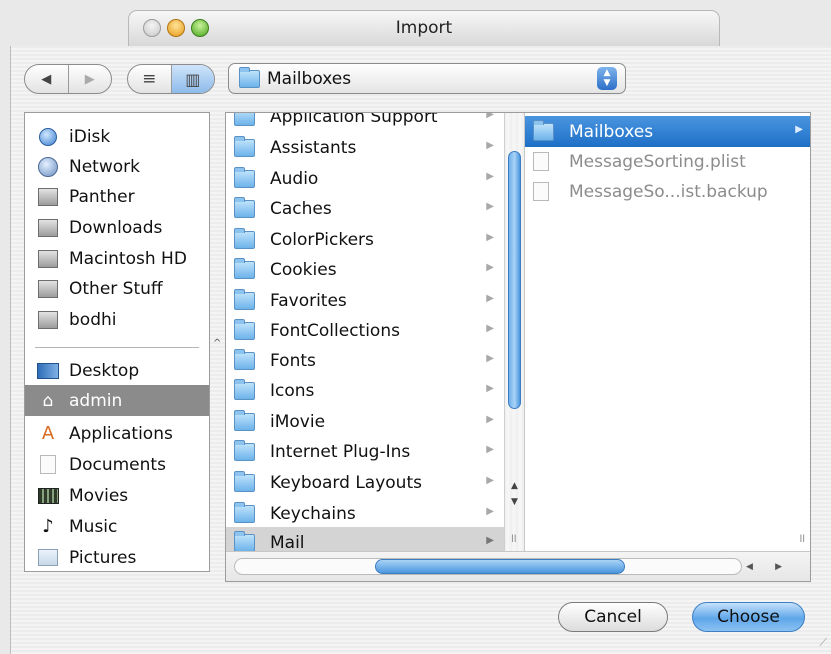 Image resolution: width=831 pixels, height=654 pixels. What do you see at coordinates (149, 79) in the screenshot?
I see `list-view-button: ≡` at bounding box center [149, 79].